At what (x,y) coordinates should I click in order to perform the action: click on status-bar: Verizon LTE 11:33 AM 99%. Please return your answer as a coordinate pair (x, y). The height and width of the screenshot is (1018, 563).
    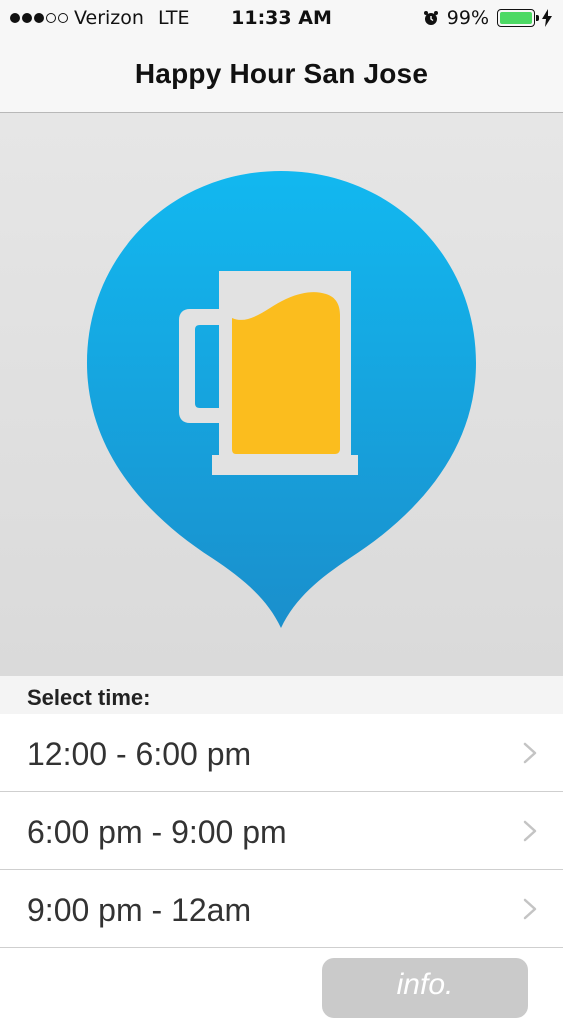
    Looking at the image, I should click on (281, 18).